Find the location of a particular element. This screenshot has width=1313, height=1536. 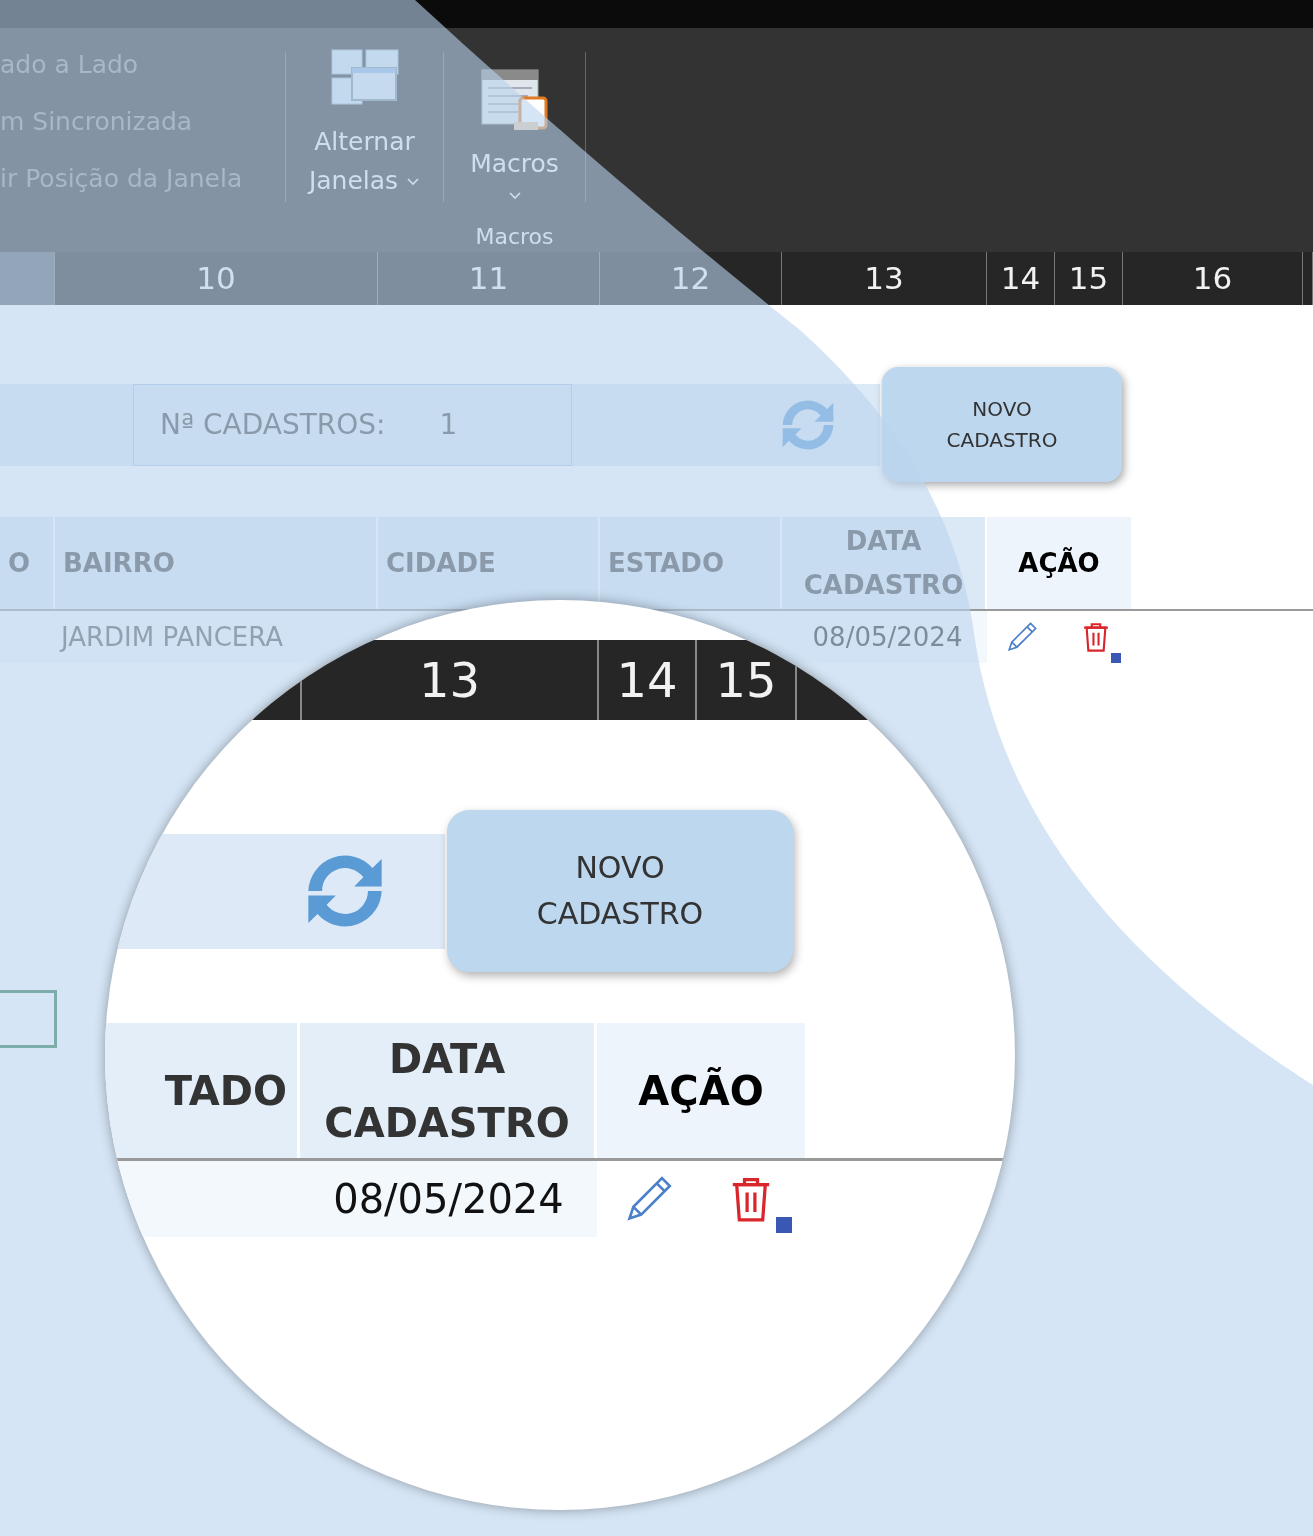

column-header: ESTADO is located at coordinates (691, 563).